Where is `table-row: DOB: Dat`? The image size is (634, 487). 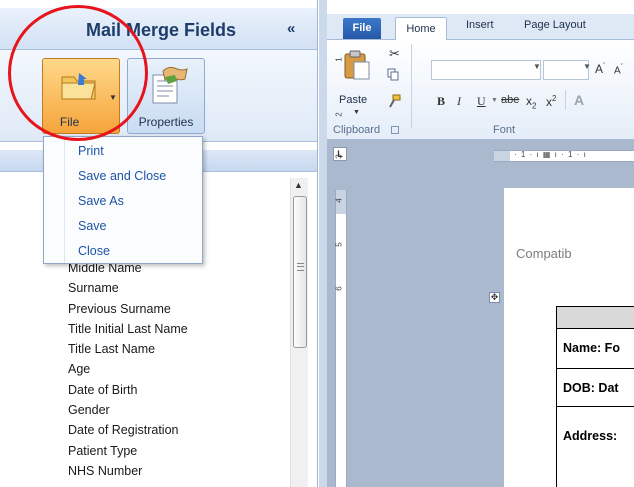 table-row: DOB: Dat is located at coordinates (595, 387).